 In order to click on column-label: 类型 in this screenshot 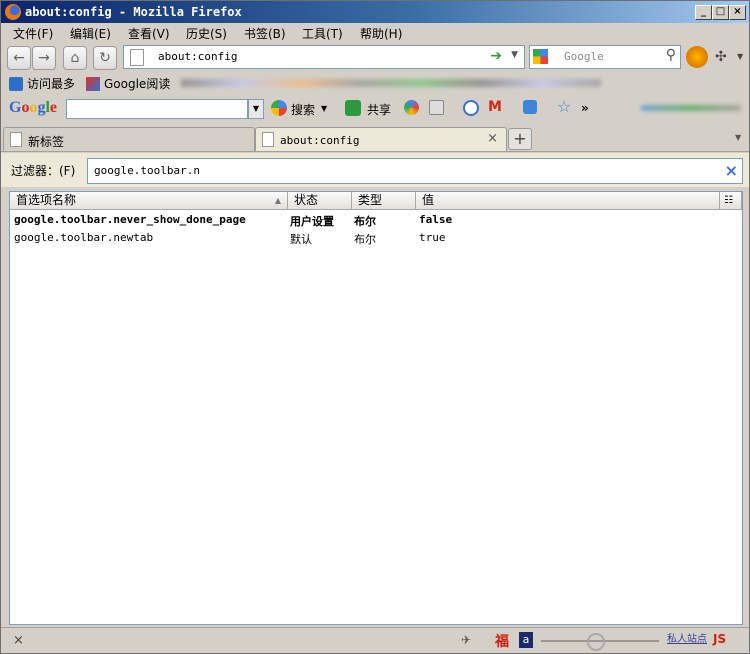, I will do `click(370, 200)`.